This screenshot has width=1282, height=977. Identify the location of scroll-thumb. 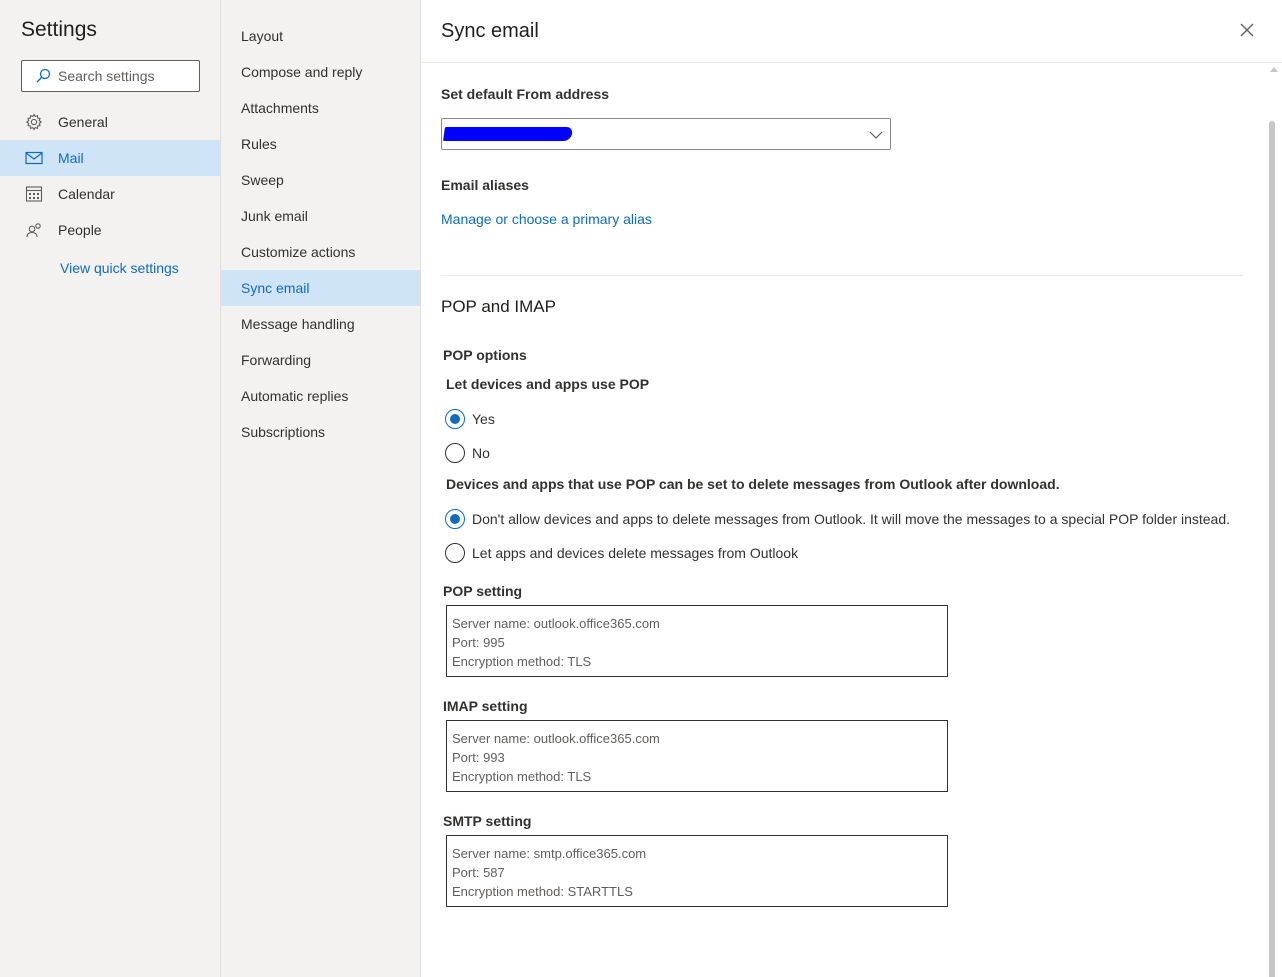
(1272, 549).